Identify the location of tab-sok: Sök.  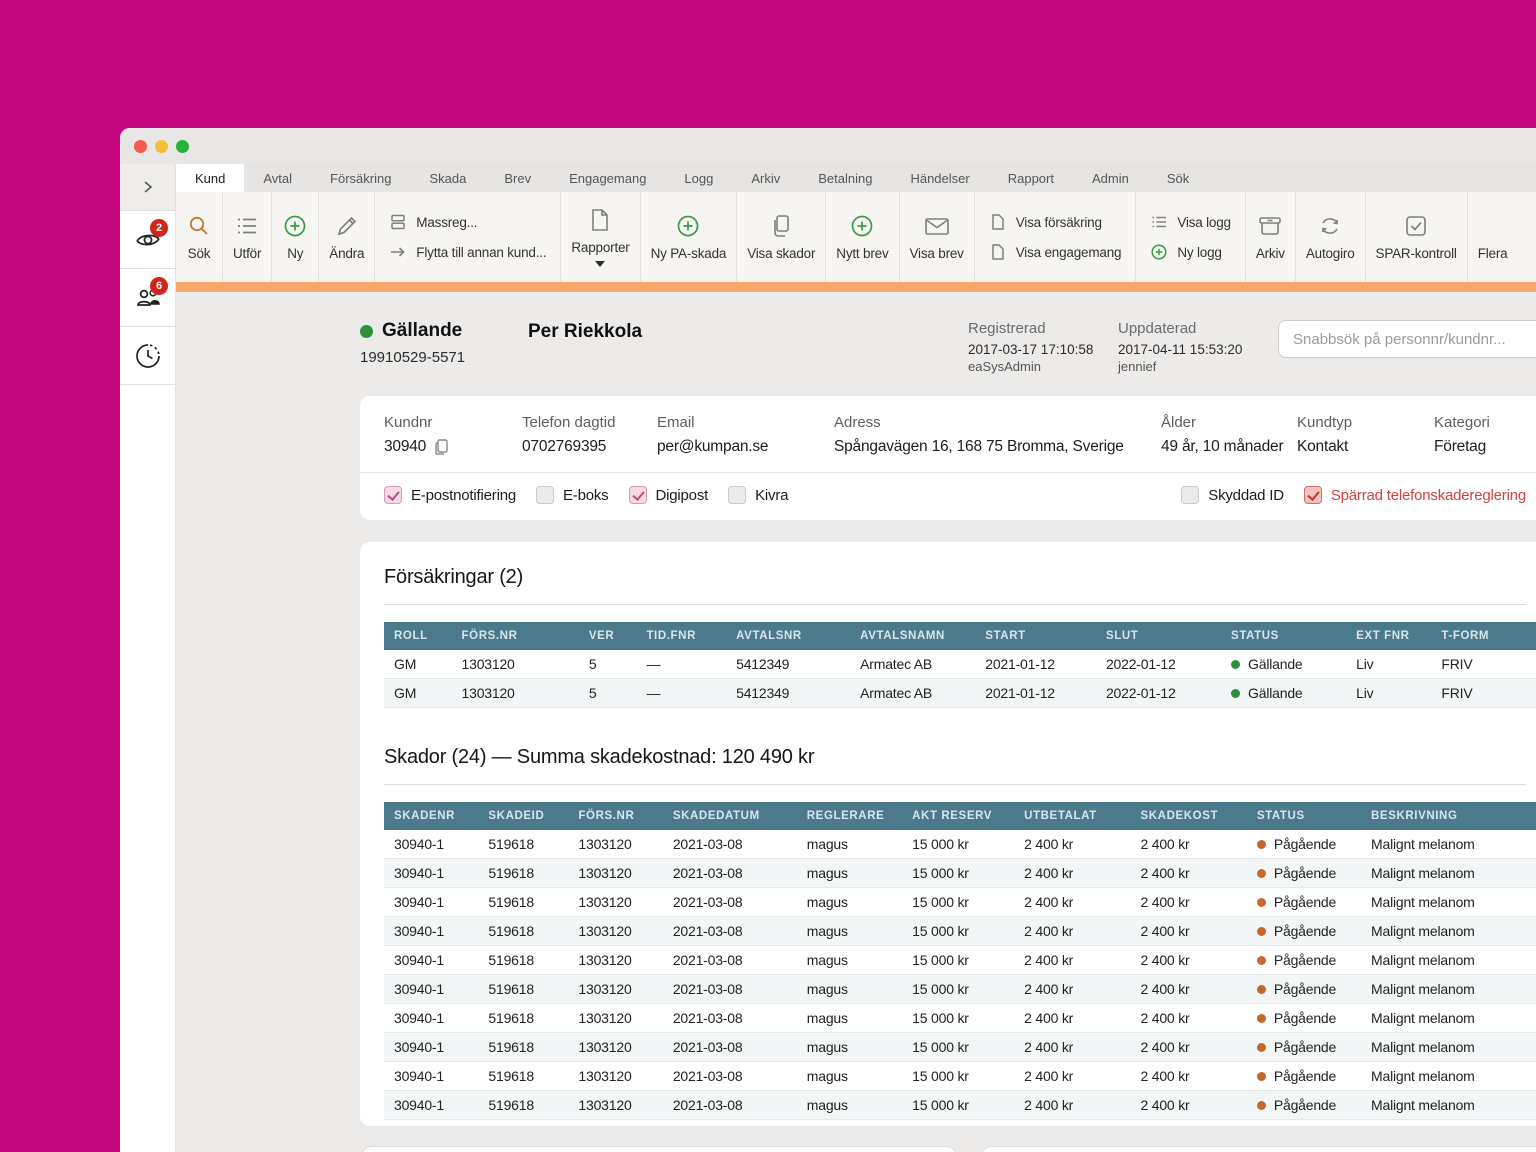
(1178, 178).